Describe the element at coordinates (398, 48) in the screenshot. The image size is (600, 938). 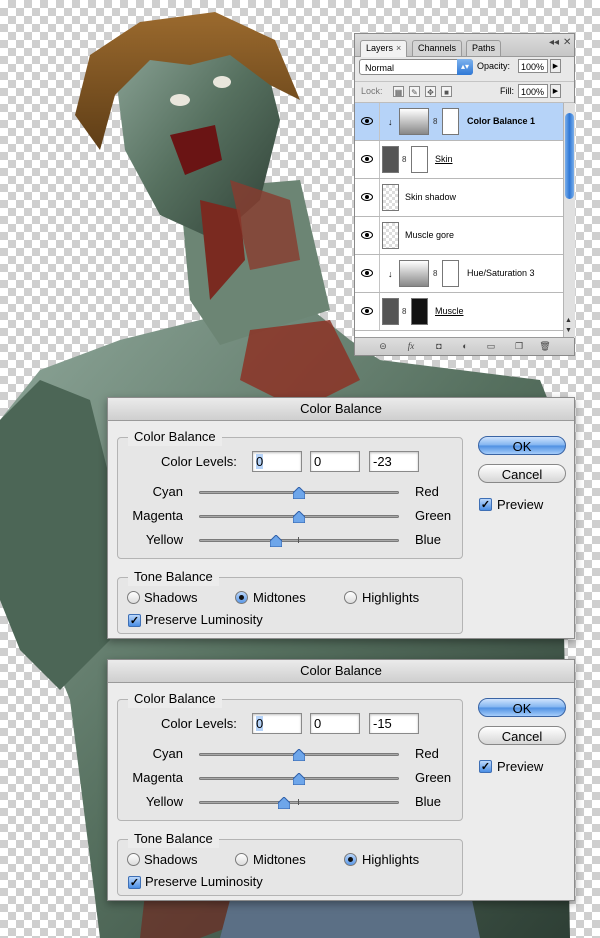
I see `tab-close-icon: ×` at that location.